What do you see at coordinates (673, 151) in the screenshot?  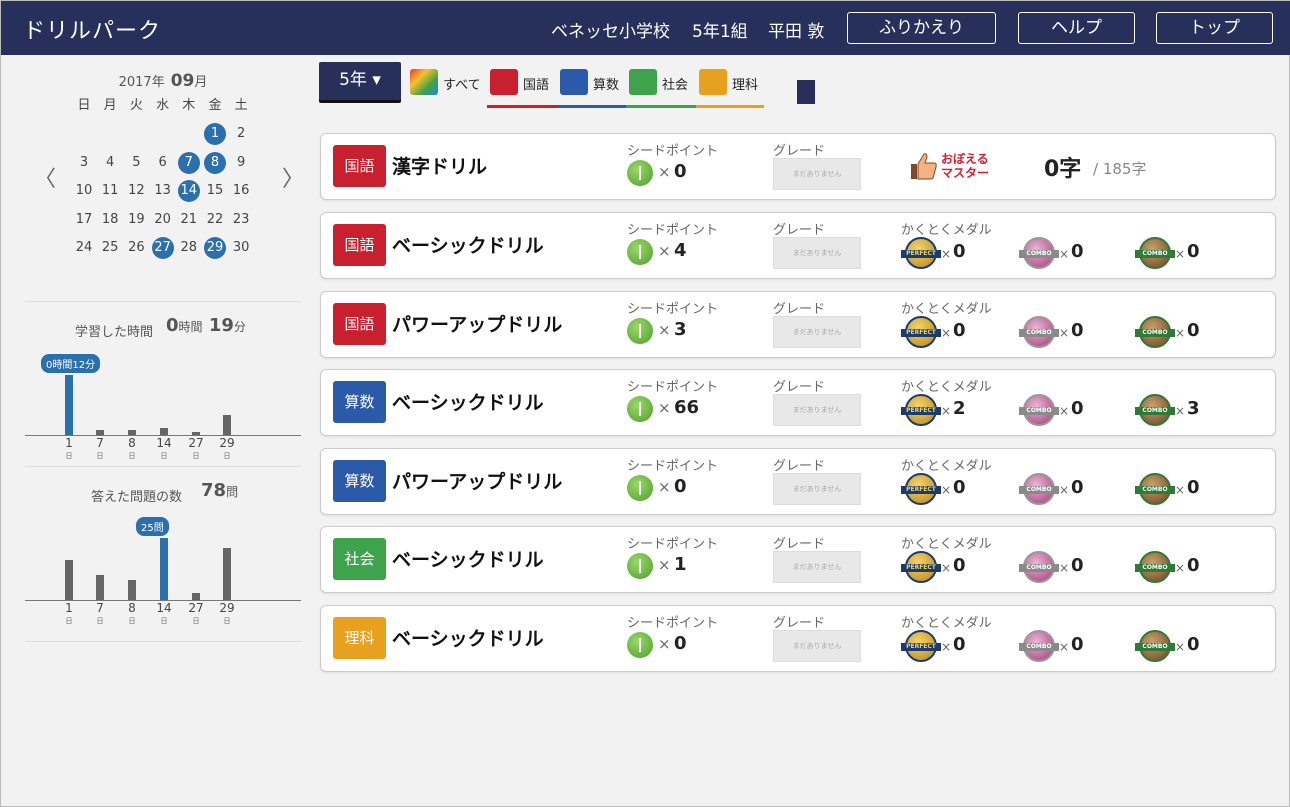 I see `seed-caption: シードポイント` at bounding box center [673, 151].